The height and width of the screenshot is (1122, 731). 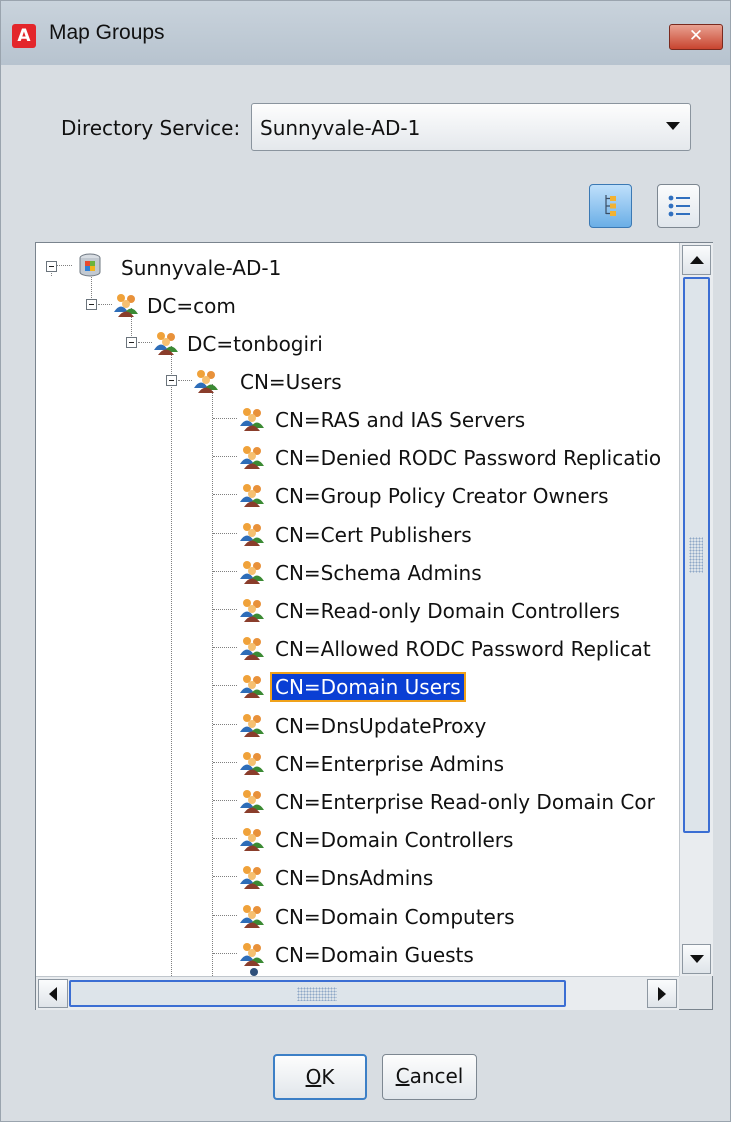 I want to click on scroll-down-button, so click(x=696, y=959).